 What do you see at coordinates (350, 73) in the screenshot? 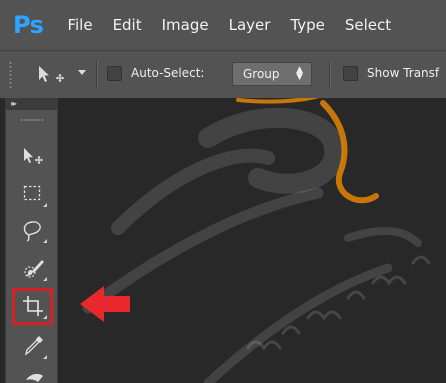
I see `show-transform-controls-checkbox` at bounding box center [350, 73].